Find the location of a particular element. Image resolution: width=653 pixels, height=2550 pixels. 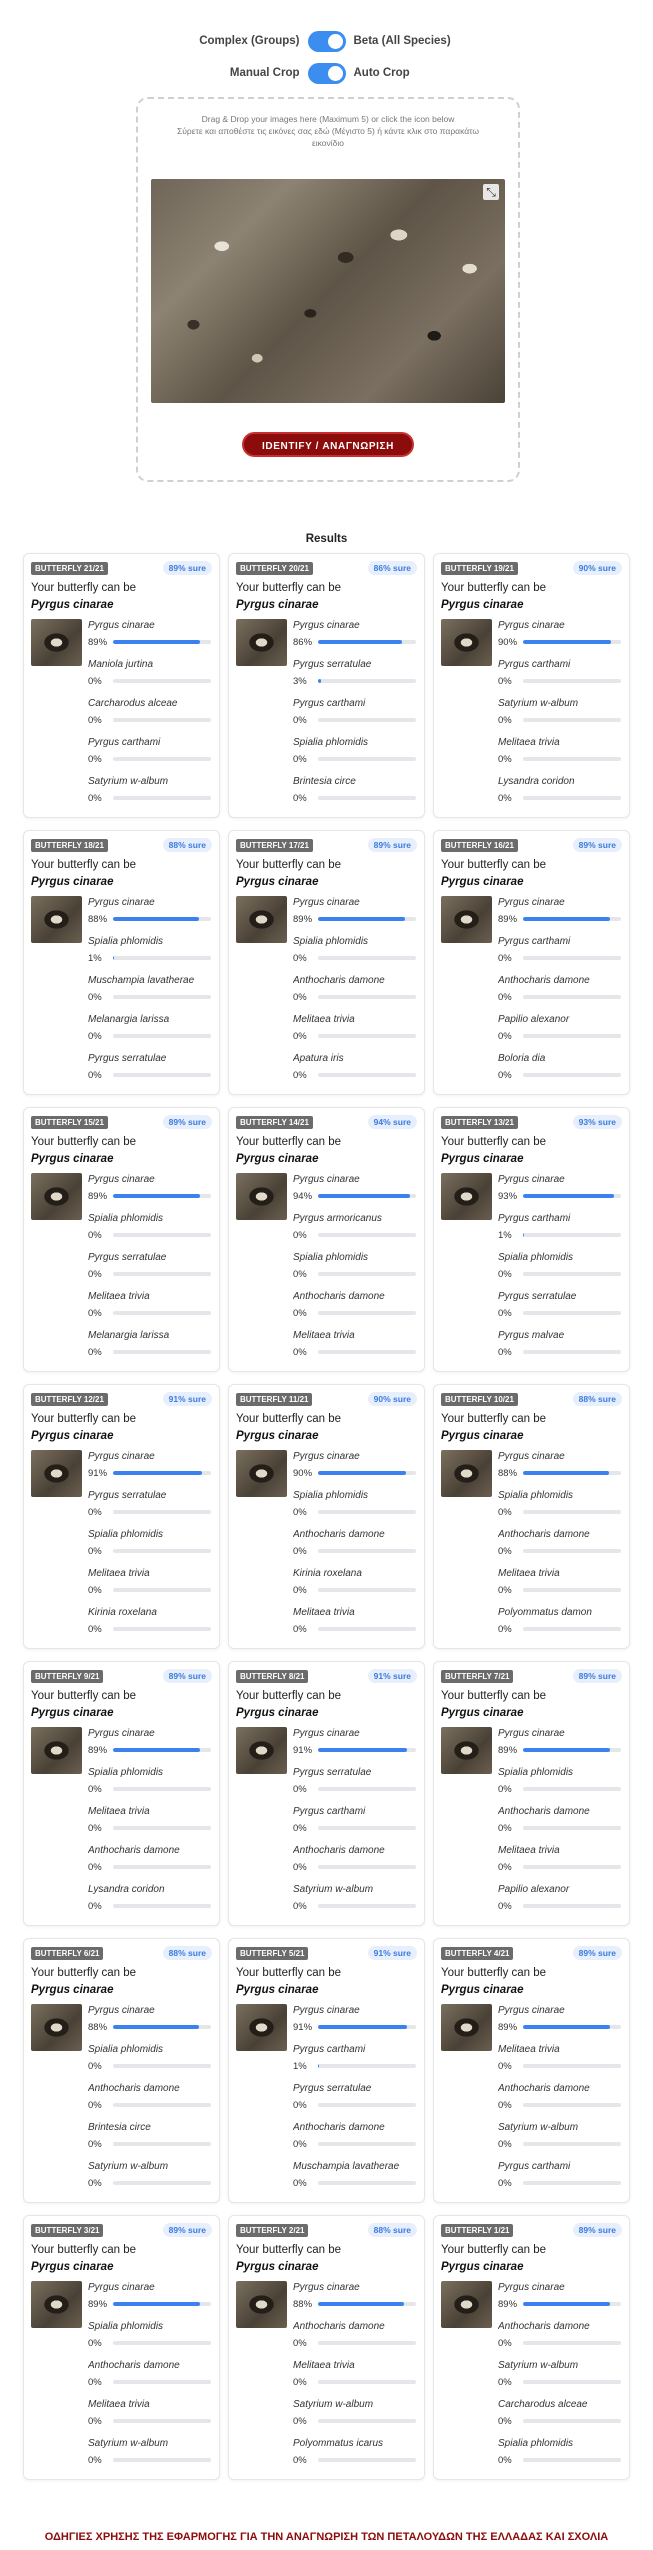

results-title: Results is located at coordinates (326, 539).